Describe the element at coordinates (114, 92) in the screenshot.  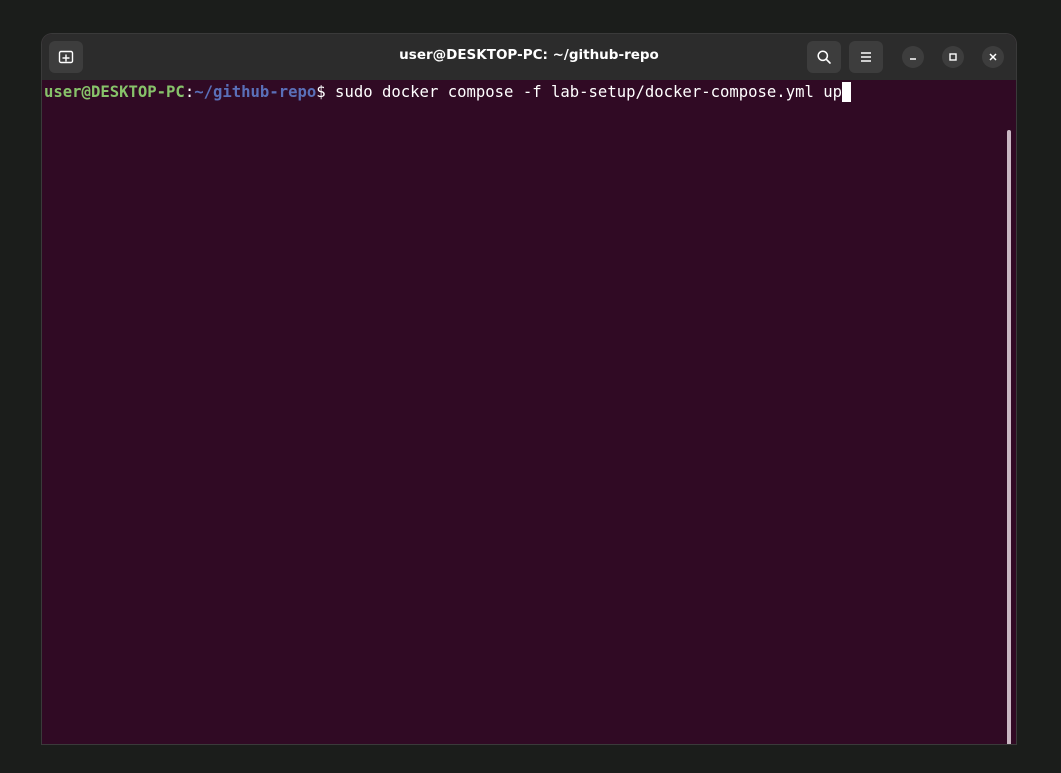
I see `prompt-user-host: user@DESKTOP-PC` at that location.